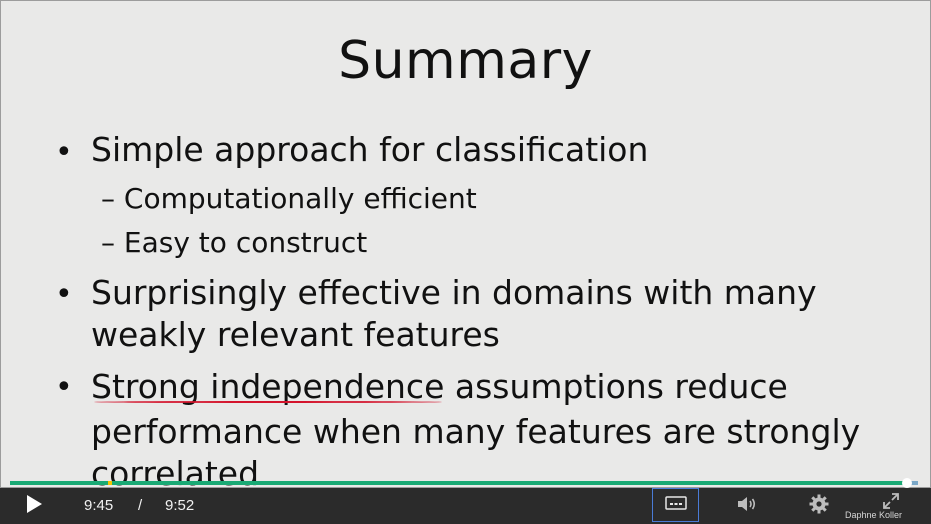 The width and height of the screenshot is (931, 524). Describe the element at coordinates (180, 505) in the screenshot. I see `duration: 9:52` at that location.